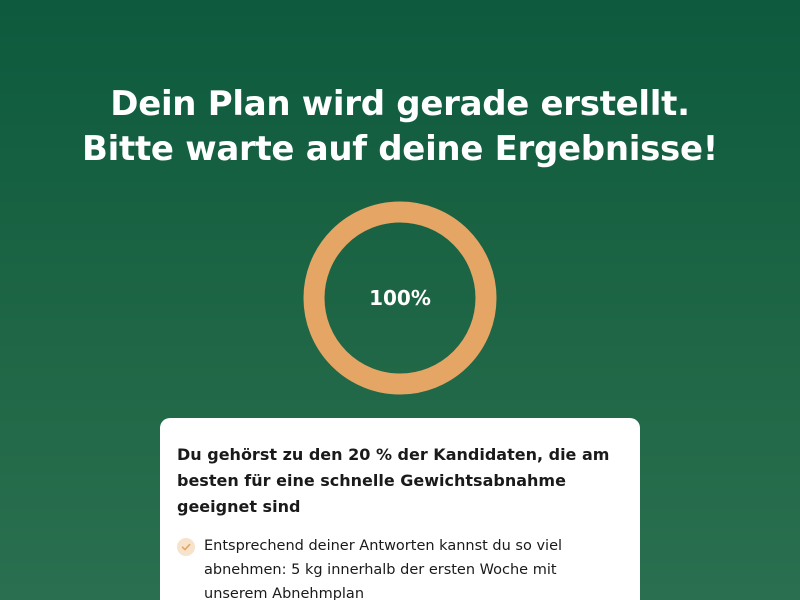 The height and width of the screenshot is (600, 800). Describe the element at coordinates (400, 149) in the screenshot. I see `page-title-line-2: Bitte warte auf deine Ergebnisse!` at that location.